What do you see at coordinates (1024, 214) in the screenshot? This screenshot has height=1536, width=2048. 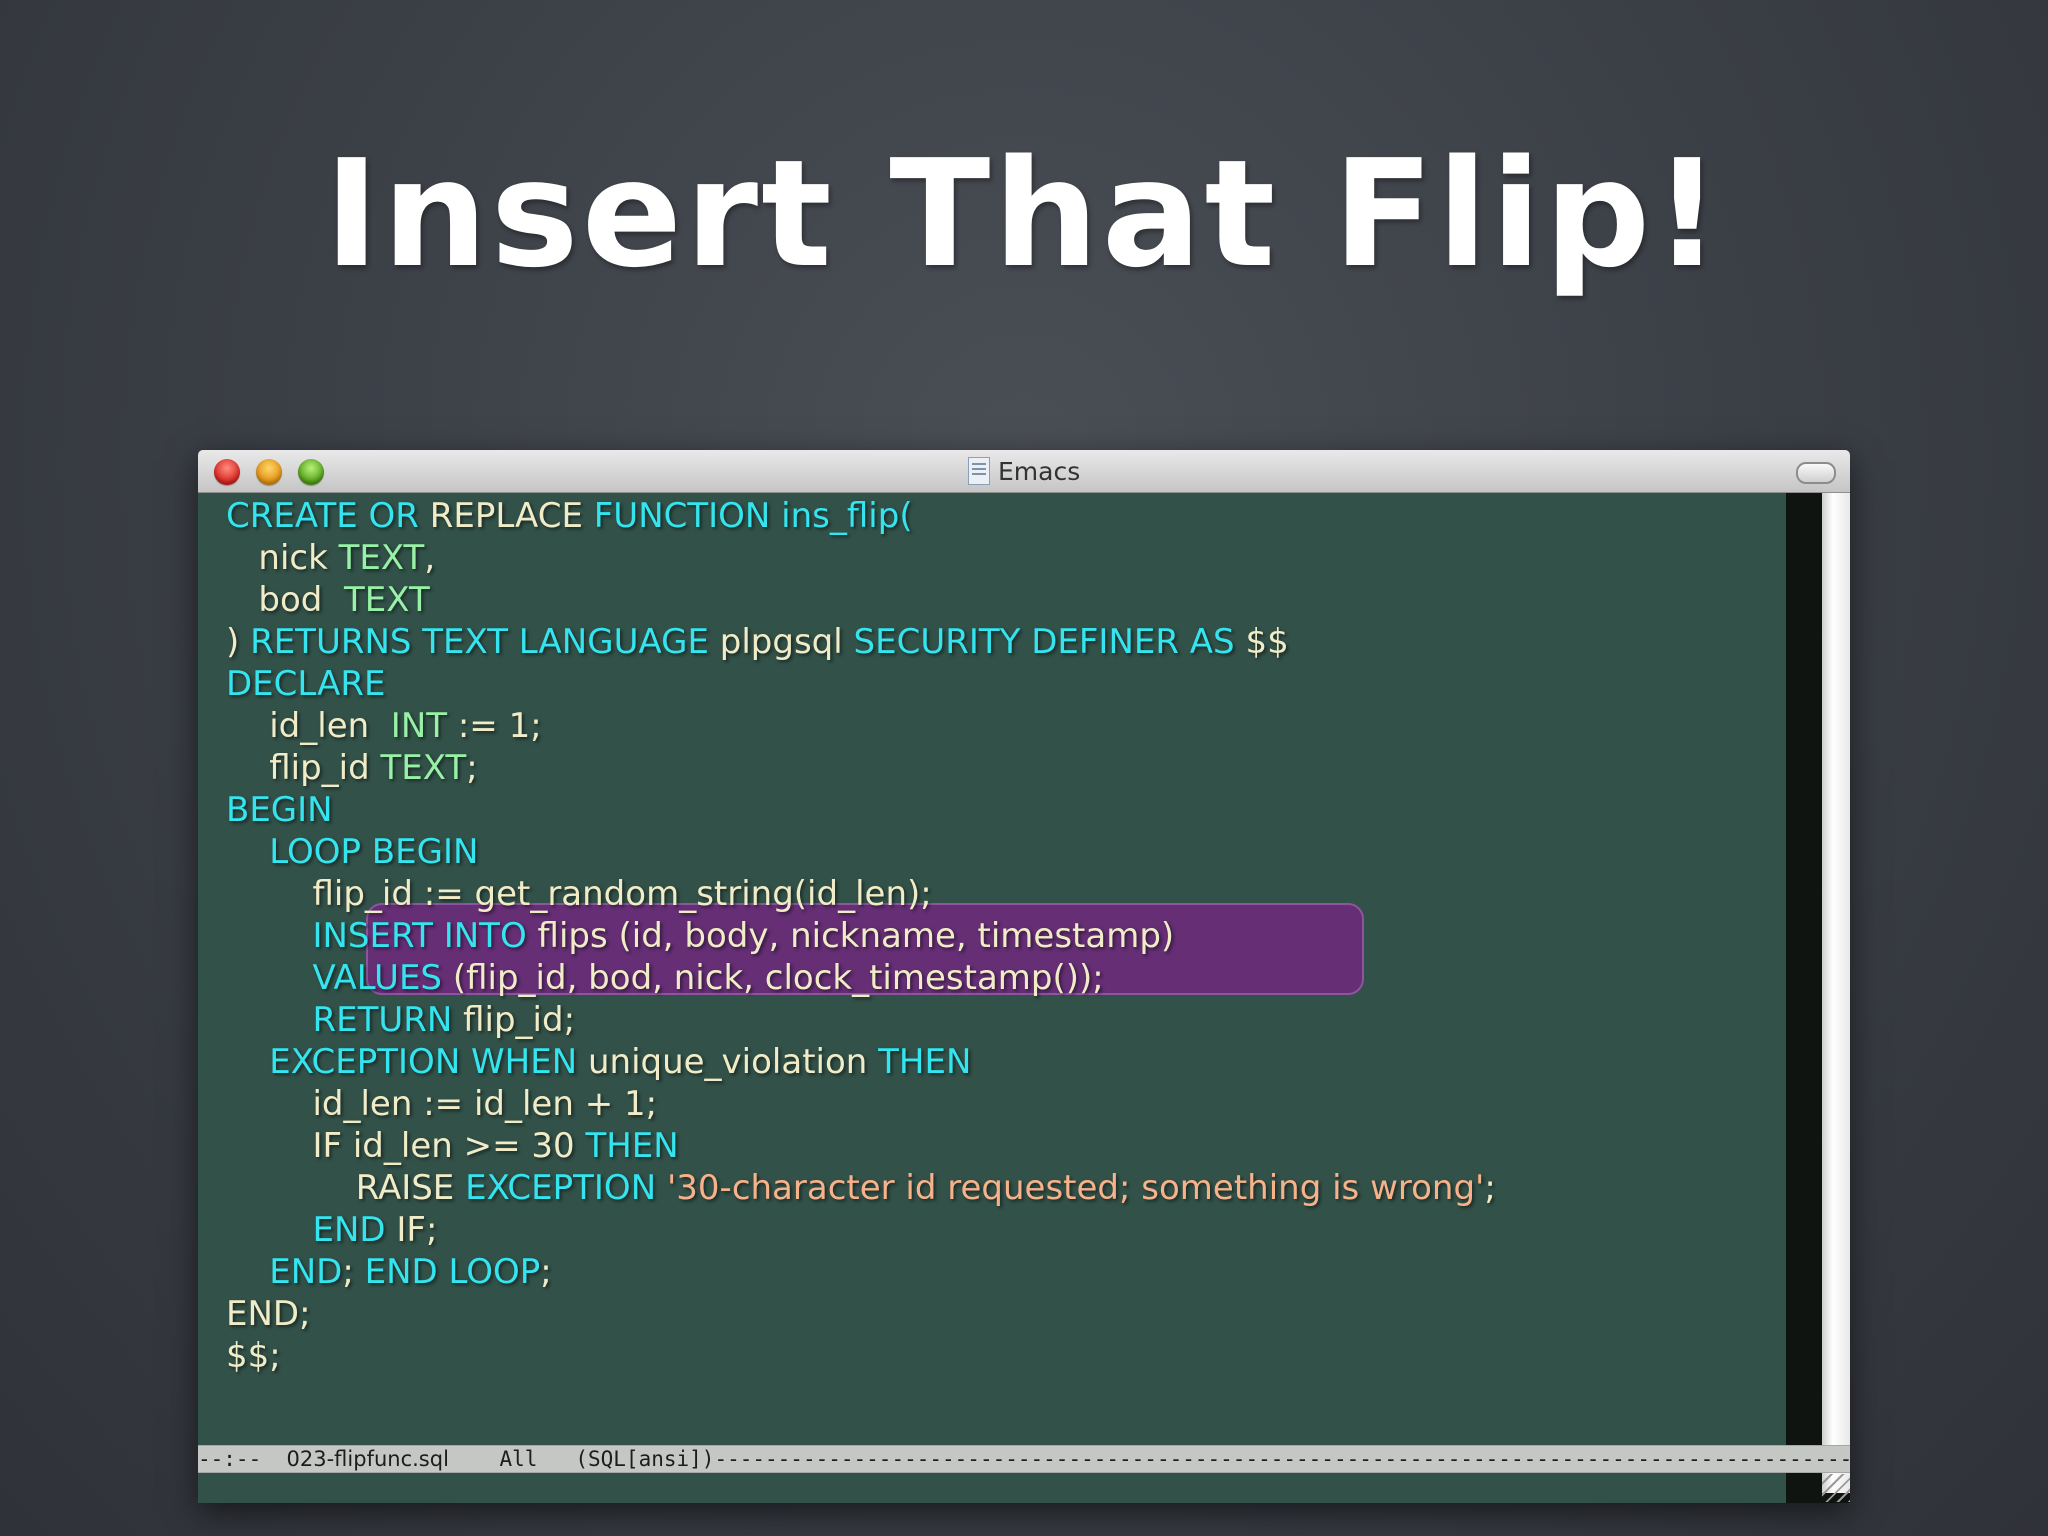 I see `slide-title: Insert That Flip!` at bounding box center [1024, 214].